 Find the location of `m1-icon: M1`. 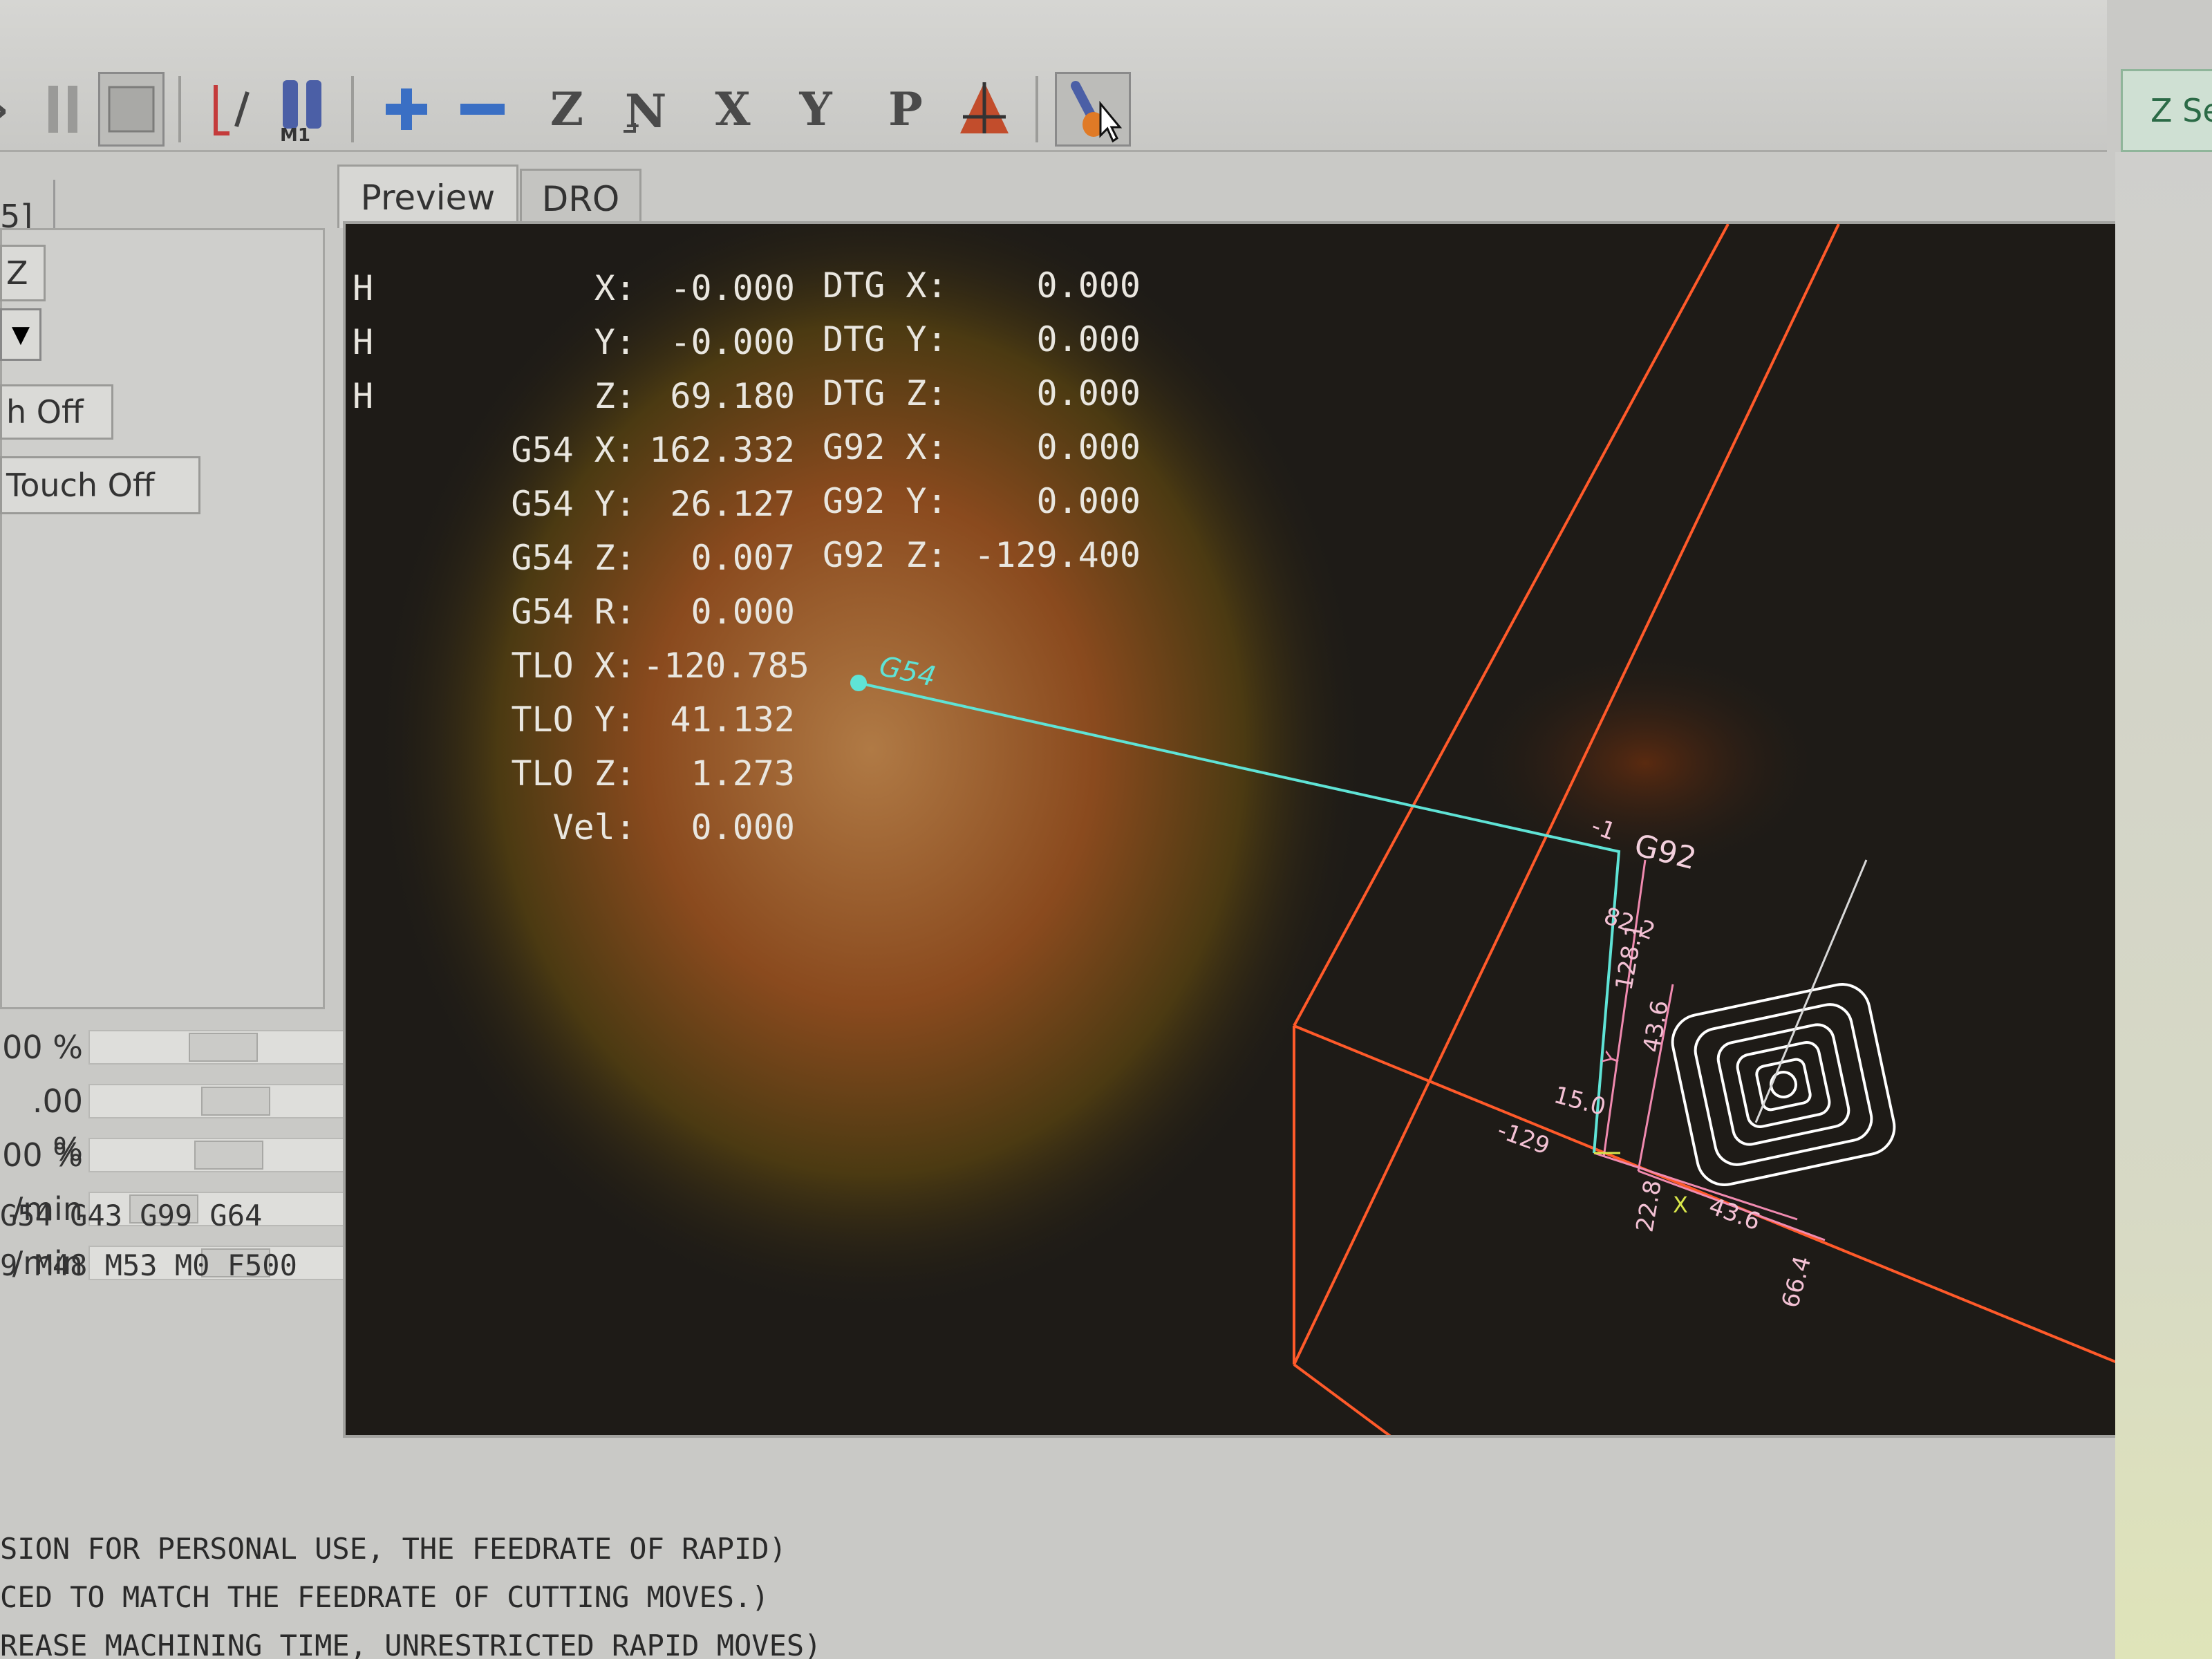

m1-icon: M1 is located at coordinates (304, 109).